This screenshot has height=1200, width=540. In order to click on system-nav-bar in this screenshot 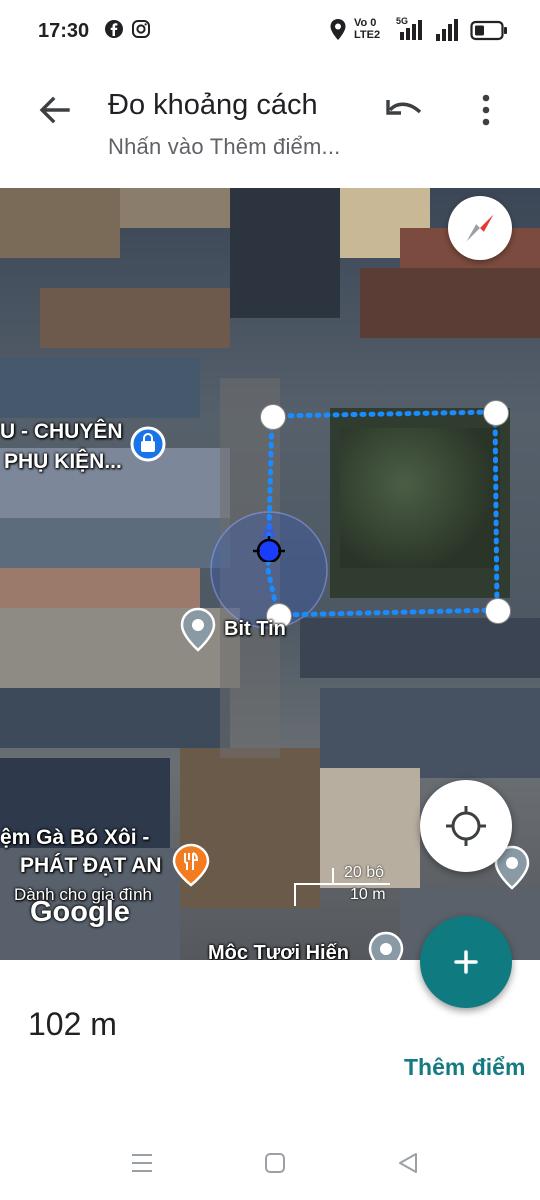, I will do `click(270, 1165)`.